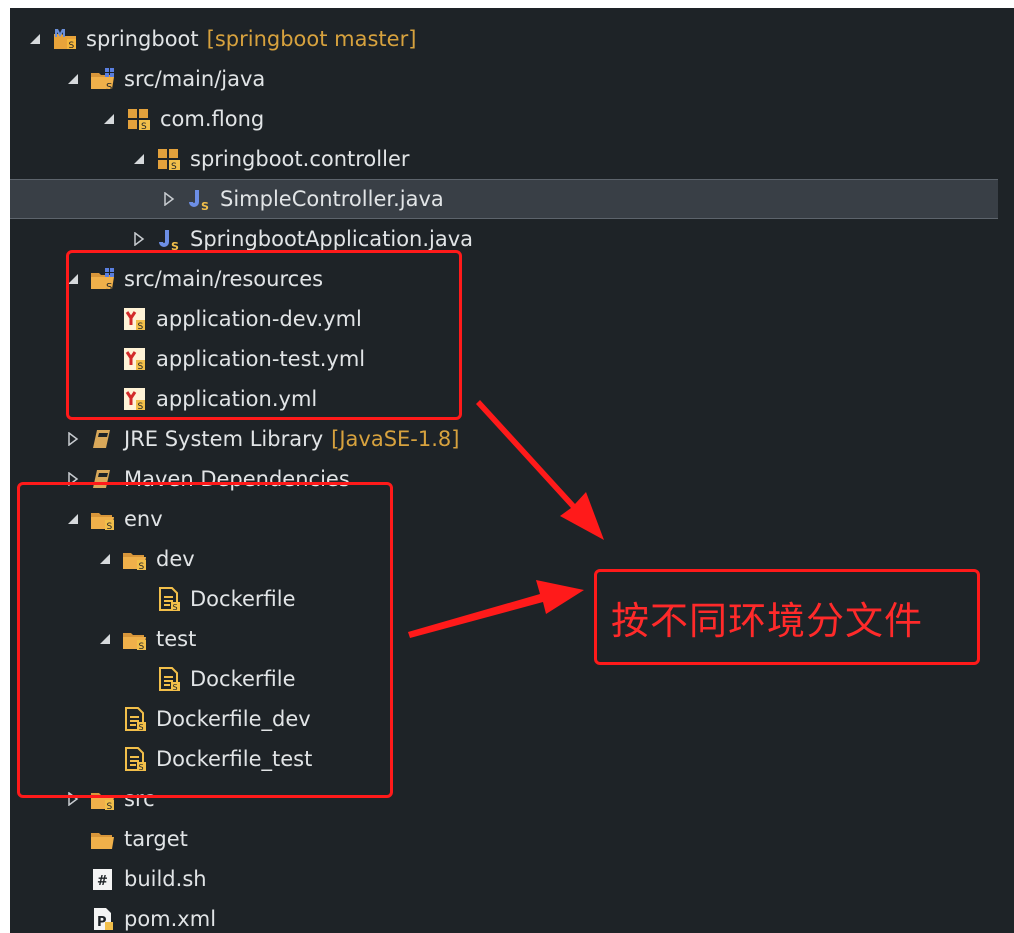 This screenshot has height=933, width=1014. I want to click on tree-item-decoration: [JavaSE-1.8], so click(395, 439).